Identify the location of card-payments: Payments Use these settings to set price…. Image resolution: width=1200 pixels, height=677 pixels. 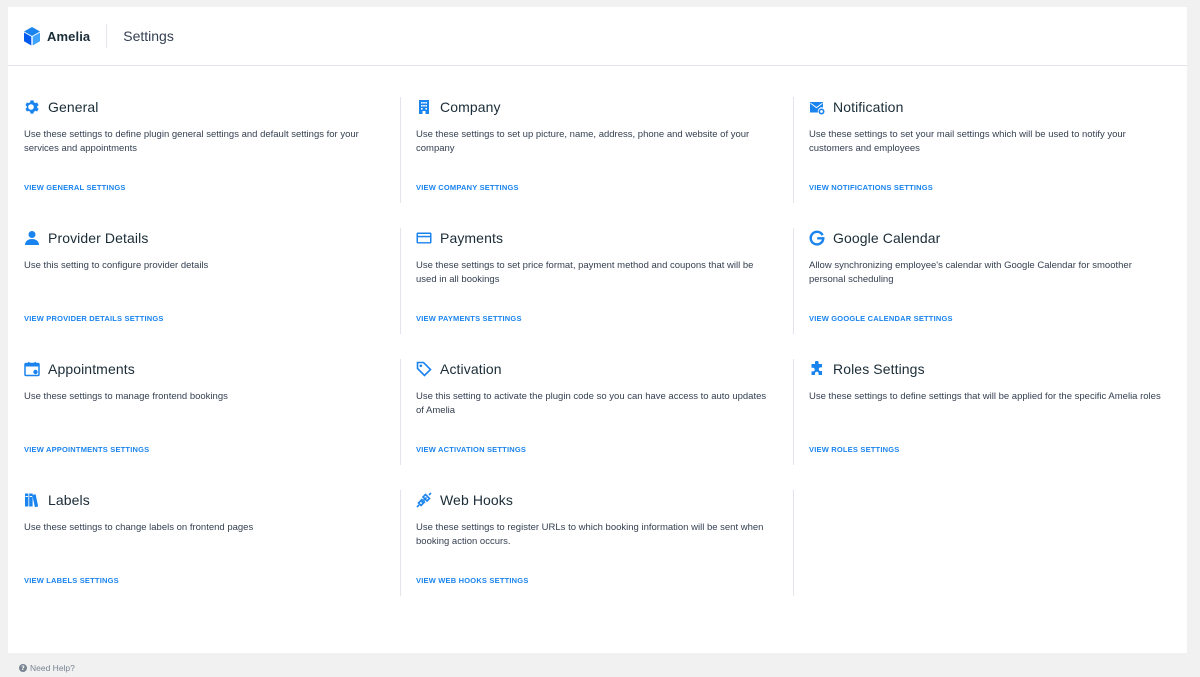
(597, 281).